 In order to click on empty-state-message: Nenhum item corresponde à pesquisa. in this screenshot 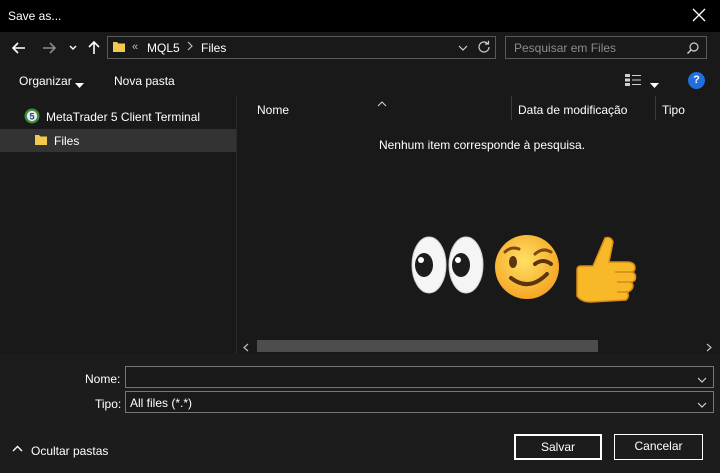, I will do `click(482, 145)`.